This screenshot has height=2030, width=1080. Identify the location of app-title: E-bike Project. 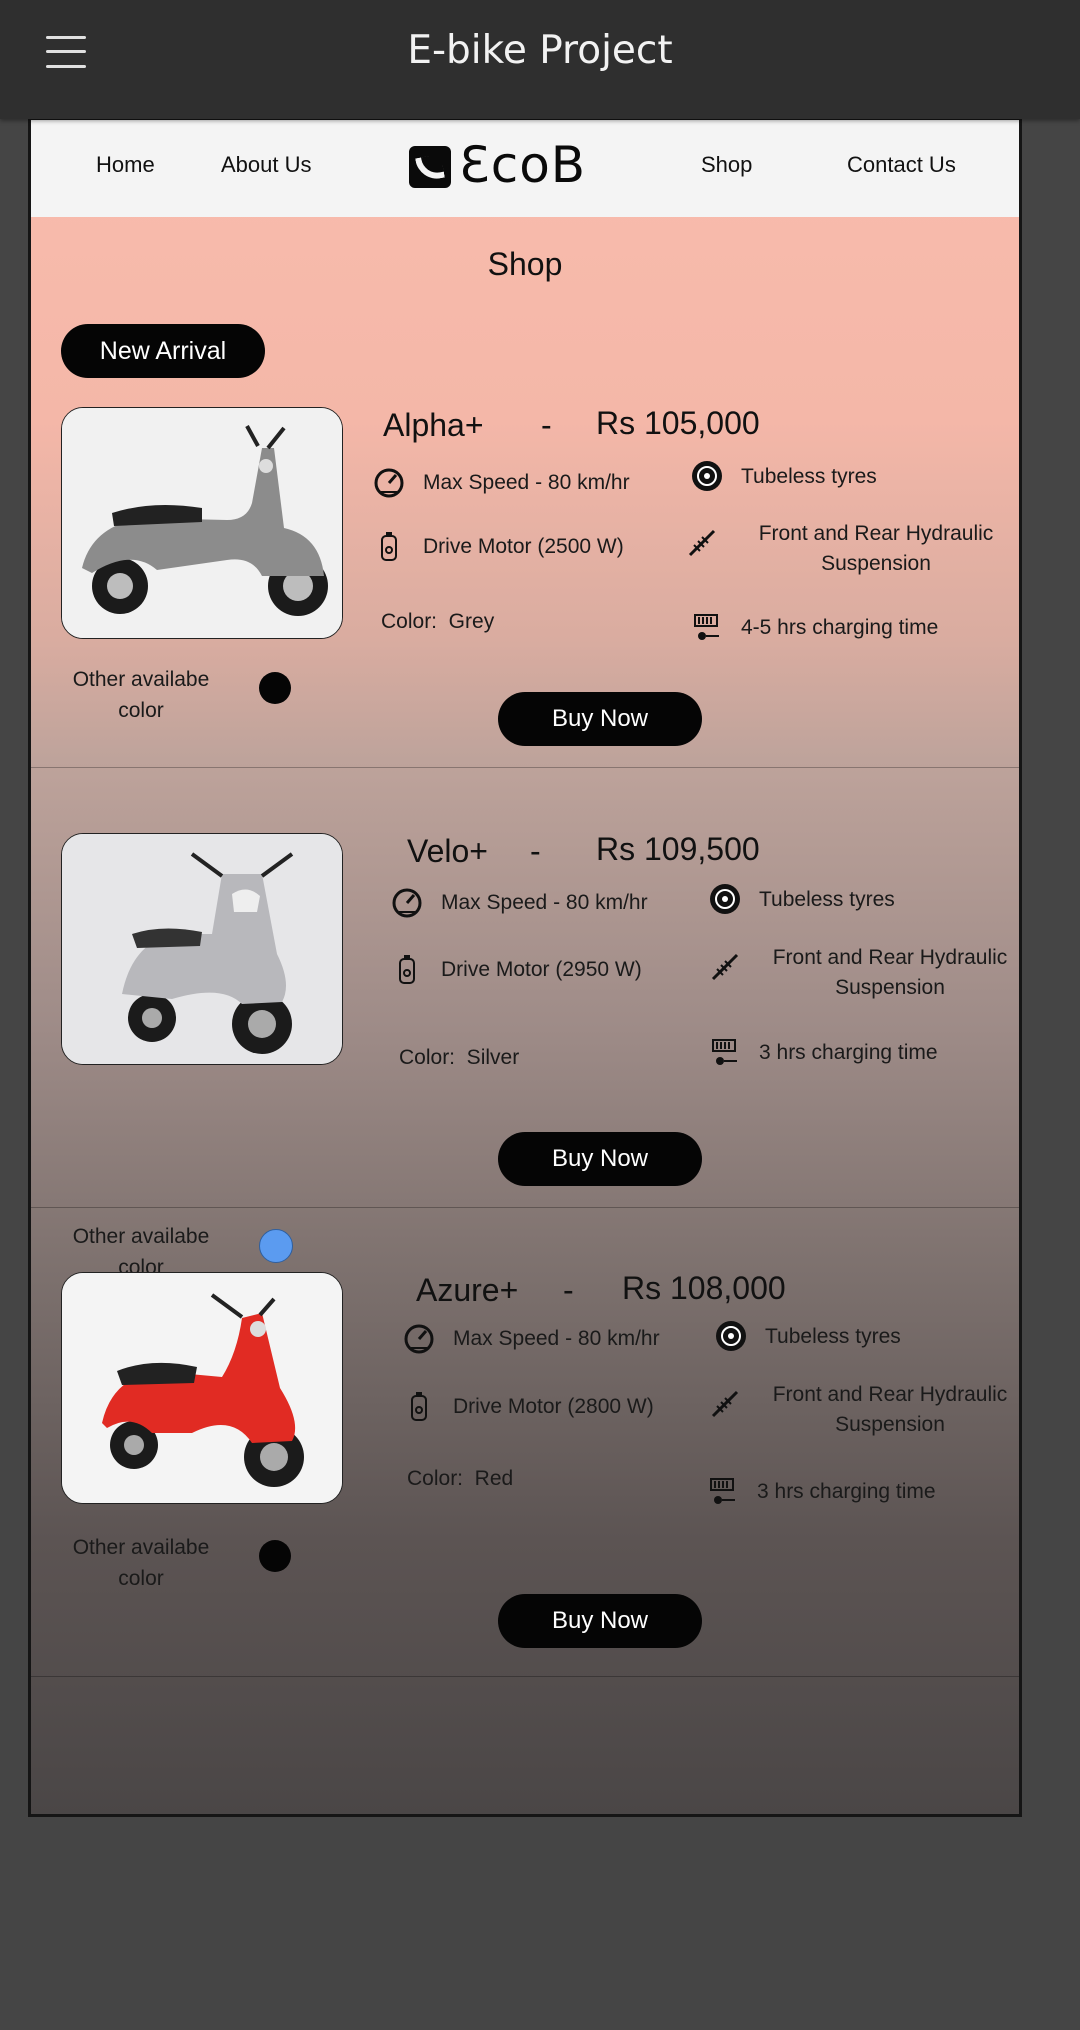
(540, 50).